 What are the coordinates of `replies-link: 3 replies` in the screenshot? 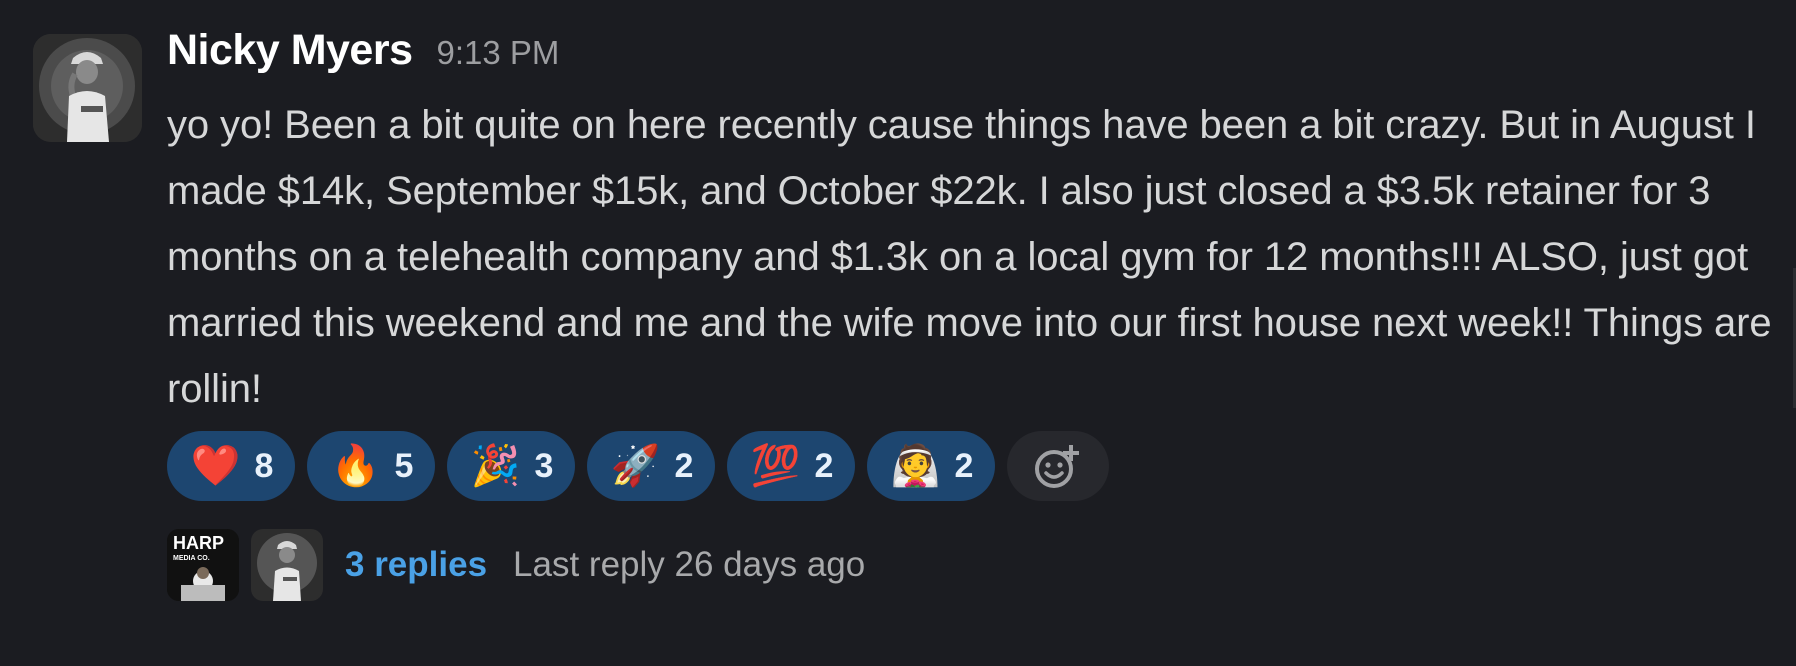 It's located at (416, 565).